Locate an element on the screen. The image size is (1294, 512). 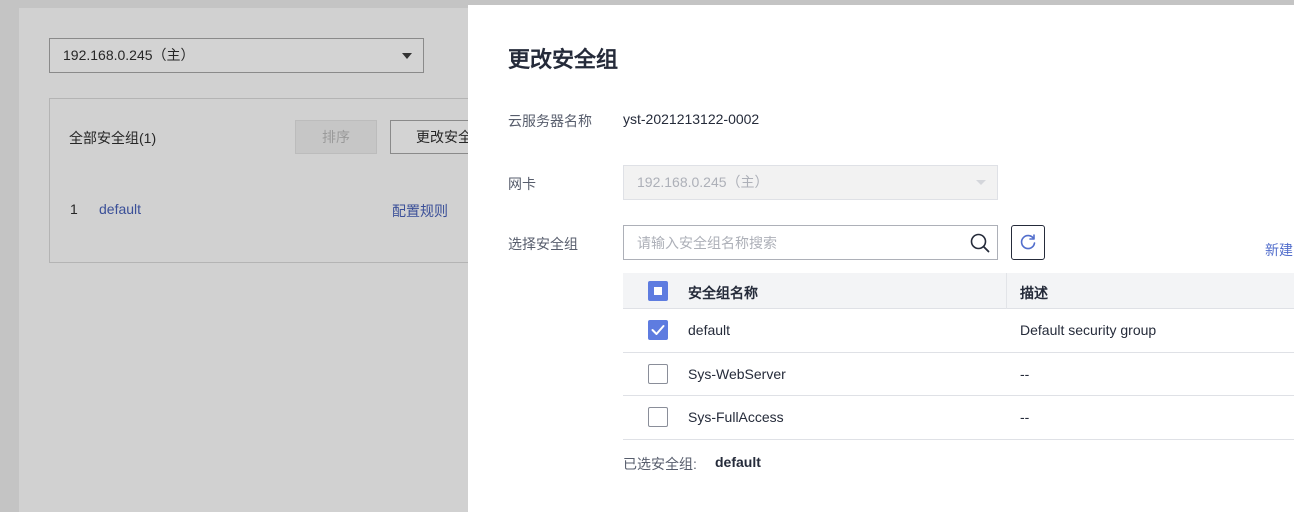
security-group-search is located at coordinates (810, 242).